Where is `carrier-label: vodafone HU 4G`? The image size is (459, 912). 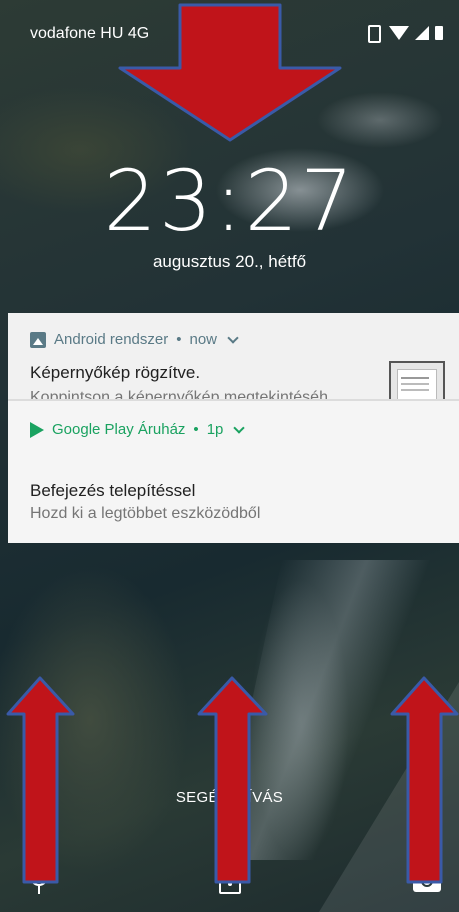
carrier-label: vodafone HU 4G is located at coordinates (90, 33).